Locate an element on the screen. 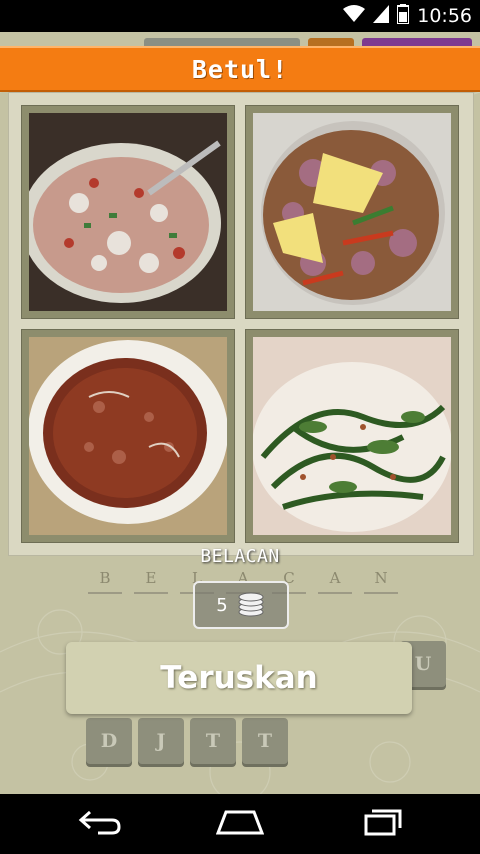 The height and width of the screenshot is (854, 480). back-button is located at coordinates (100, 824).